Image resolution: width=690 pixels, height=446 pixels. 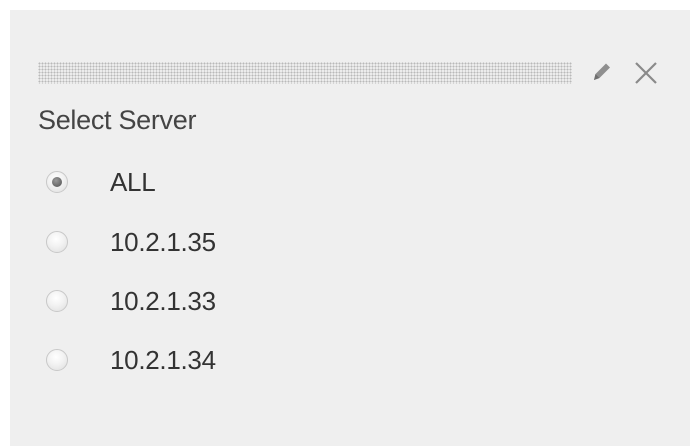 I want to click on radio-button-all, so click(x=57, y=182).